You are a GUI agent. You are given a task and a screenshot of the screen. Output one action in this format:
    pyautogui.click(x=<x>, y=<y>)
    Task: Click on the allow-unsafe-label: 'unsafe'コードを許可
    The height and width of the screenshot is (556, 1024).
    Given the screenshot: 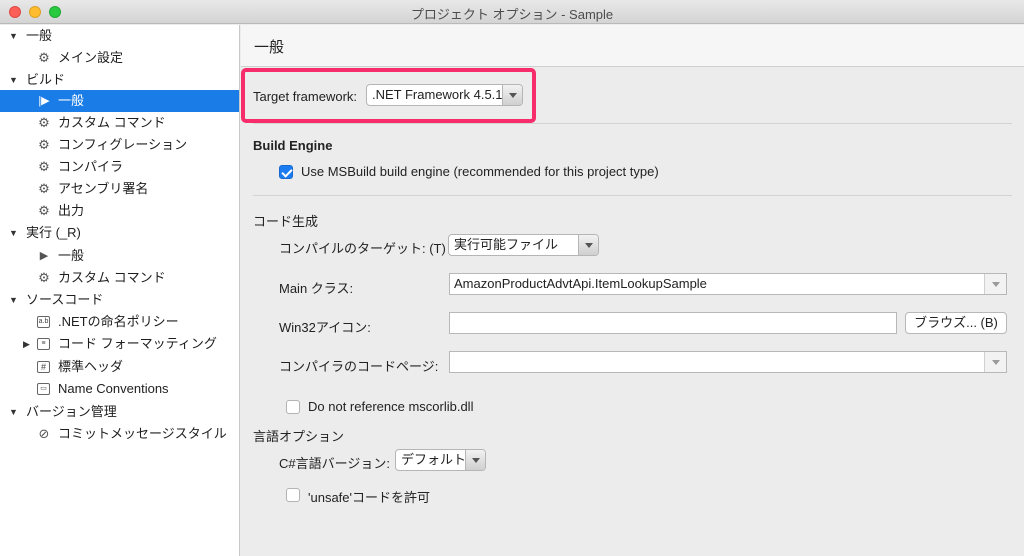 What is the action you would take?
    pyautogui.click(x=369, y=497)
    